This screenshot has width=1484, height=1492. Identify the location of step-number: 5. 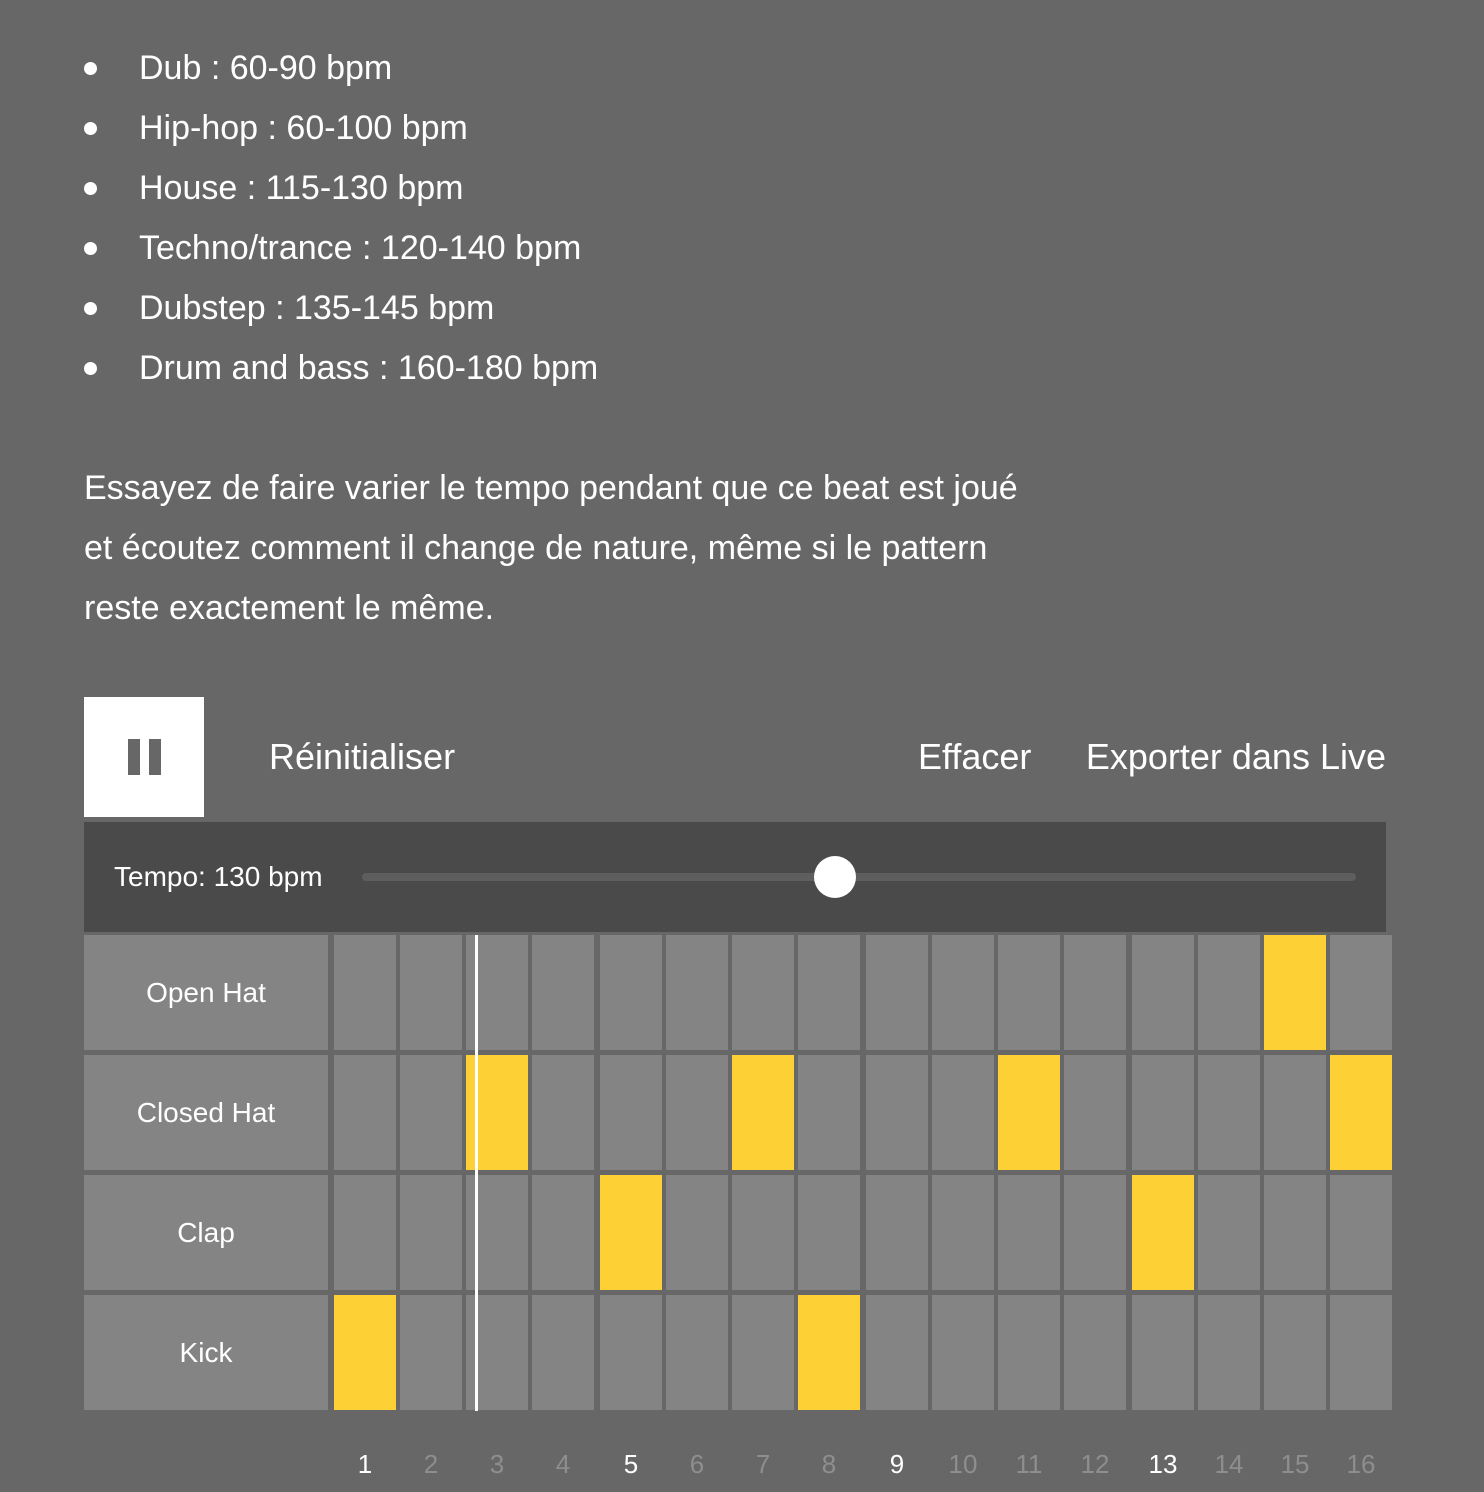
(631, 1464).